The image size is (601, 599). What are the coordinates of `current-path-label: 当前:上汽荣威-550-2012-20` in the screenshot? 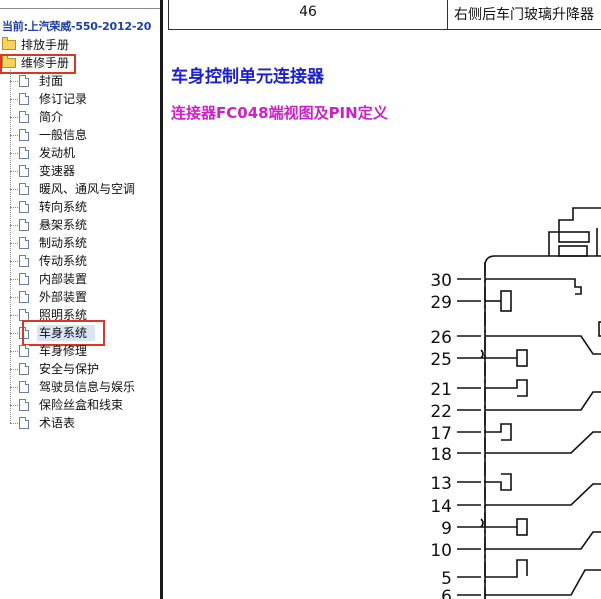 It's located at (77, 26).